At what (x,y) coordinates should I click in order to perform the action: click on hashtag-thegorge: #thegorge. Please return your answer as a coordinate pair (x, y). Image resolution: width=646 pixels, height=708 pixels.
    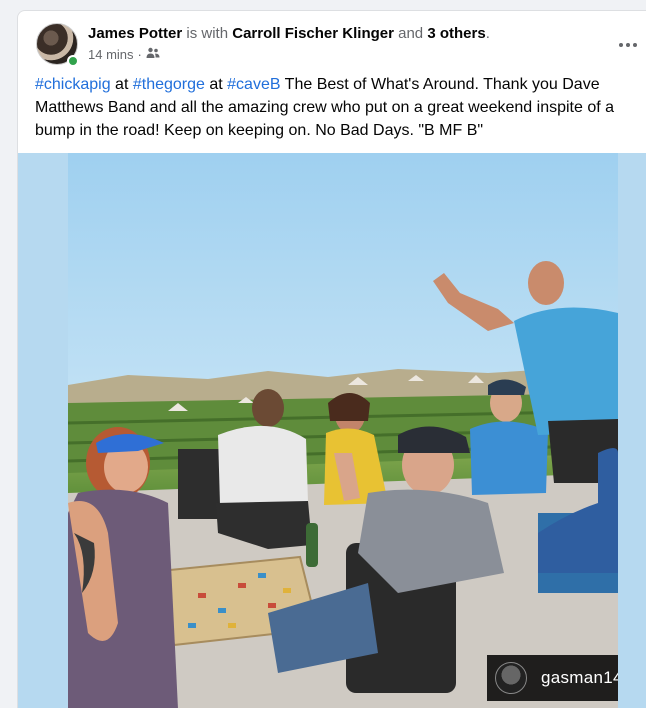
    Looking at the image, I should click on (169, 84).